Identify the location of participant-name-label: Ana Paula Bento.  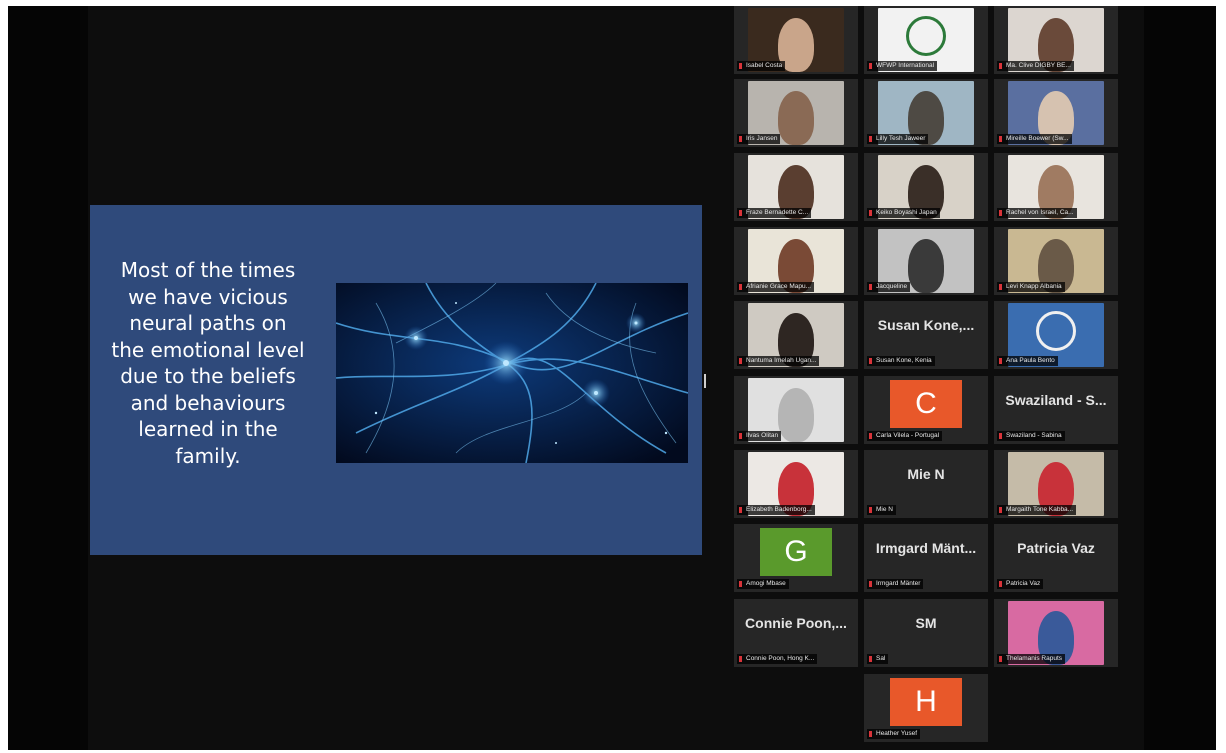
(1027, 361).